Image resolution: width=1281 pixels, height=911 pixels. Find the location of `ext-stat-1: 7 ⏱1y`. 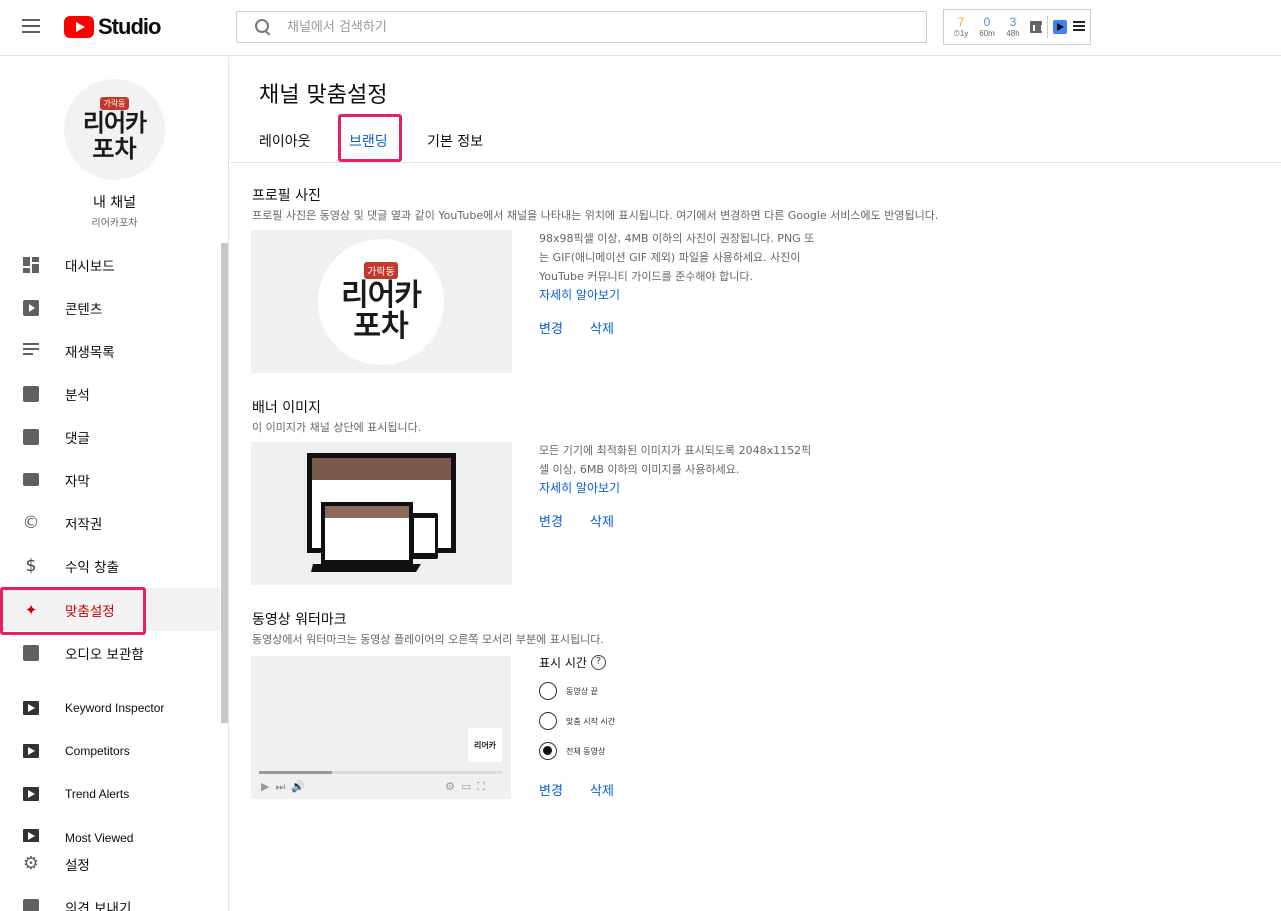

ext-stat-1: 7 ⏱1y is located at coordinates (961, 26).